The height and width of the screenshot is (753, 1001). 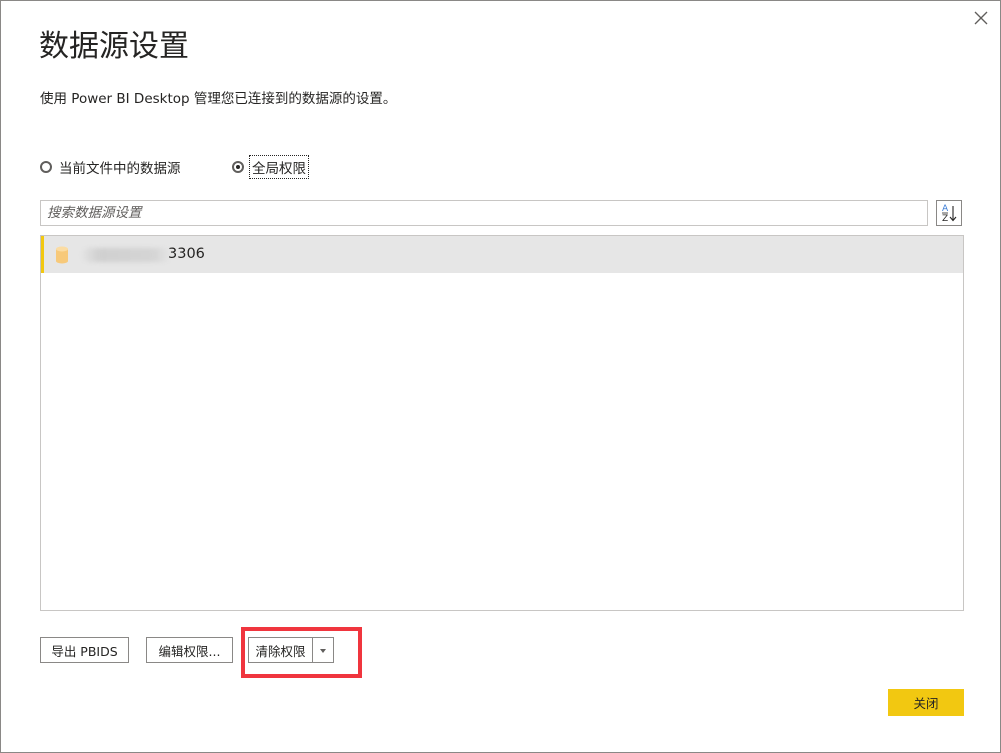 I want to click on redacted-address, so click(x=126, y=255).